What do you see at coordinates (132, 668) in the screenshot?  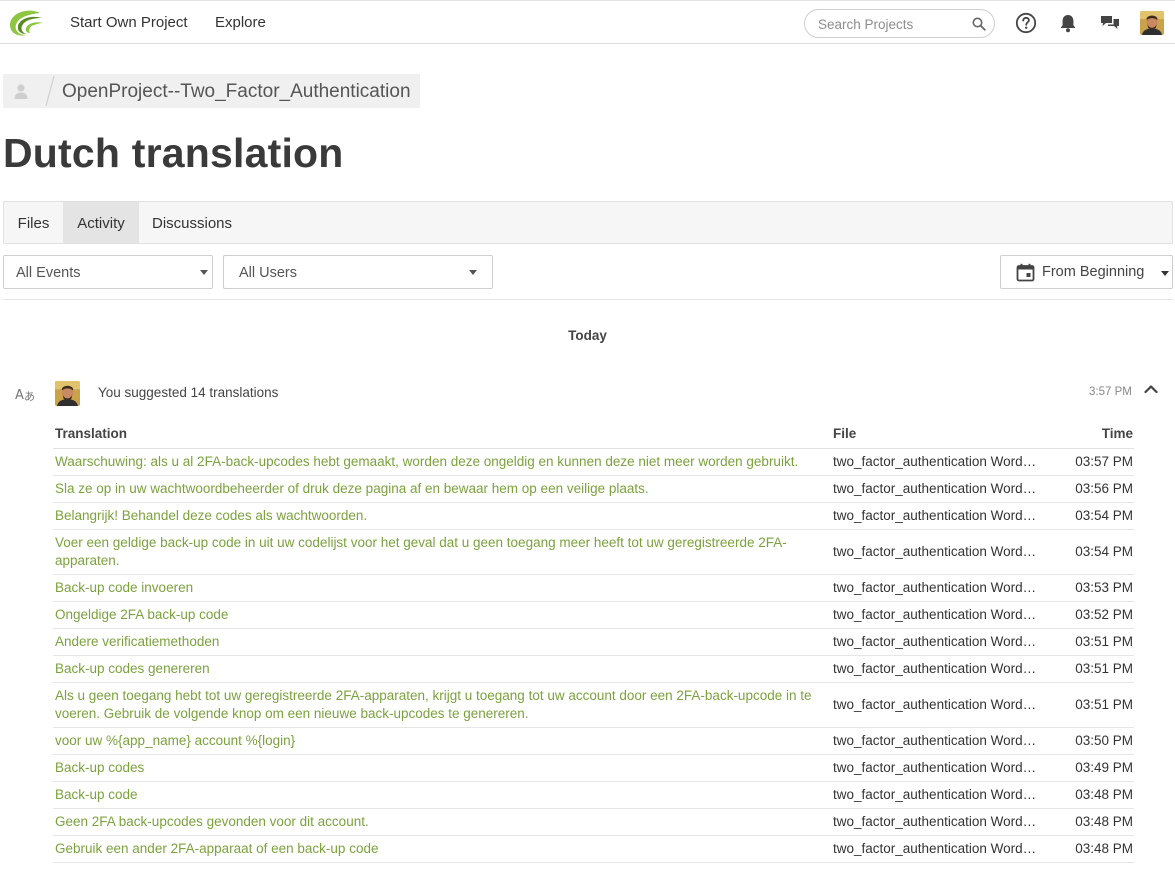 I see `translation-link: Back-up codes genereren` at bounding box center [132, 668].